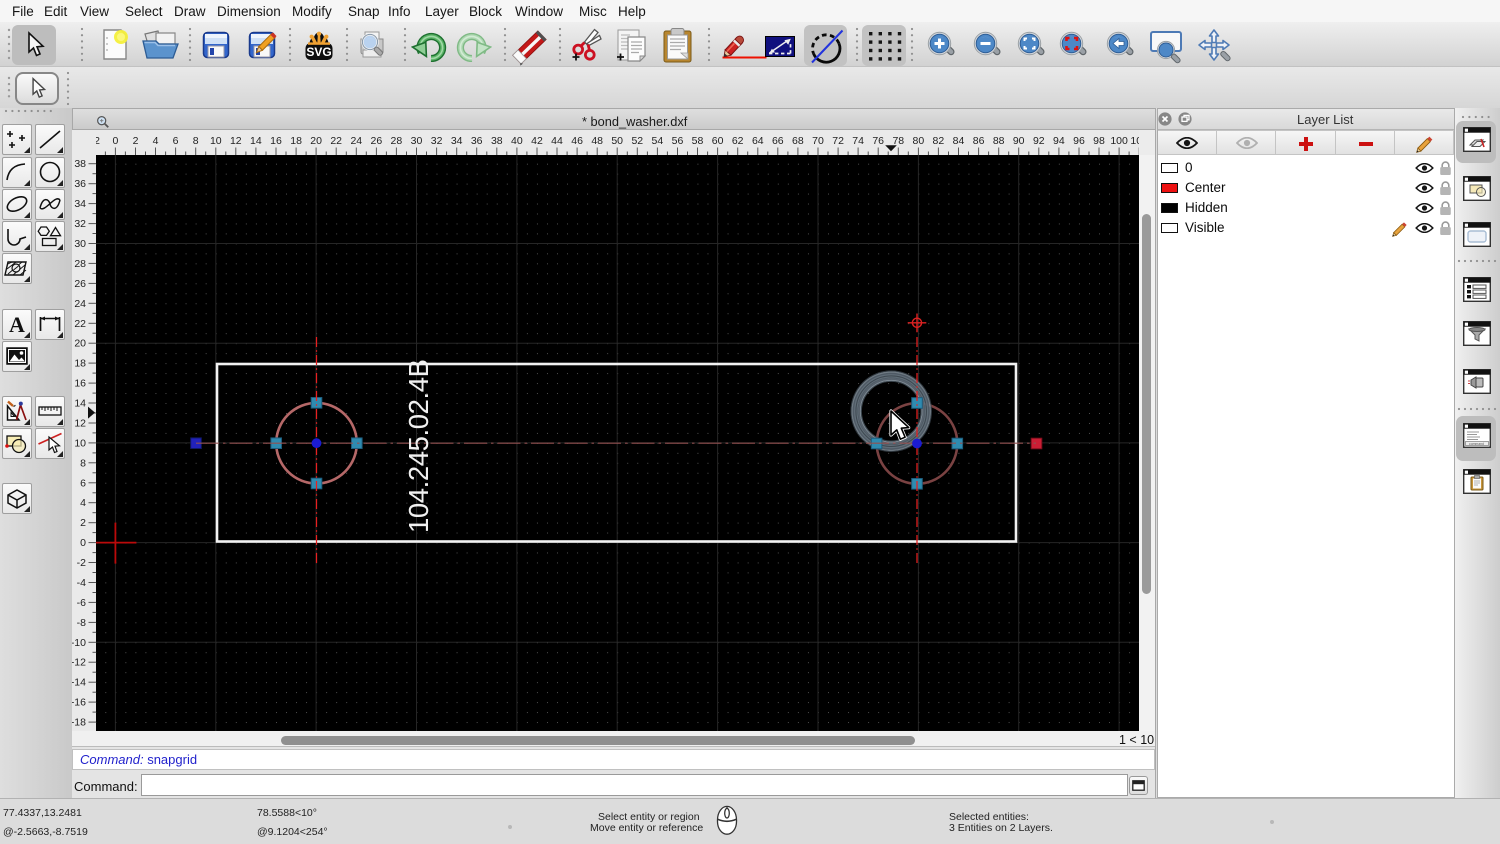  Describe the element at coordinates (318, 52) in the screenshot. I see `svg-text: SVG` at that location.